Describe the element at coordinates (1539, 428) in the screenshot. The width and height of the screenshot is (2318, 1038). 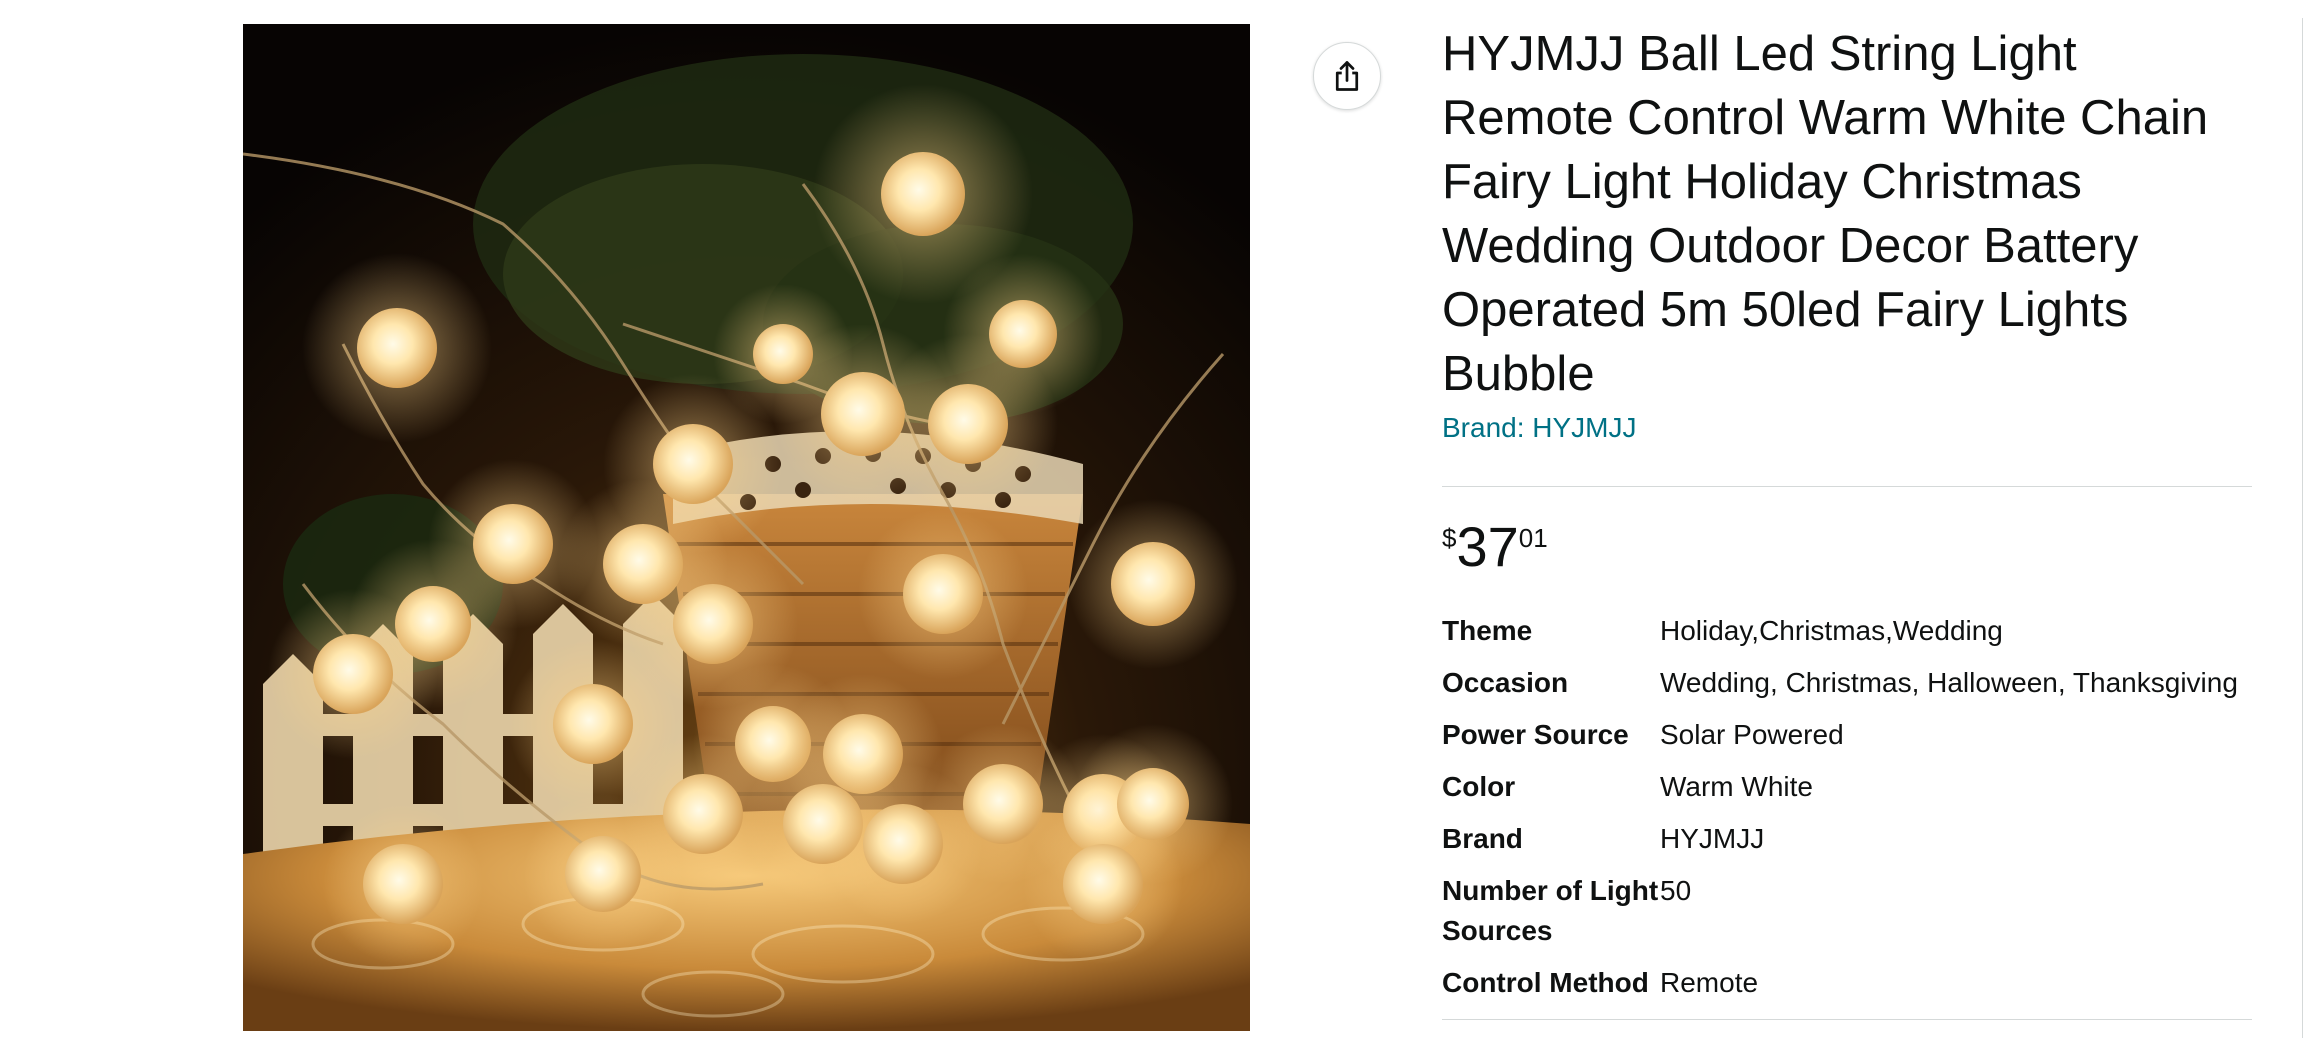
I see `brand-link: Brand: HYJMJJ` at that location.